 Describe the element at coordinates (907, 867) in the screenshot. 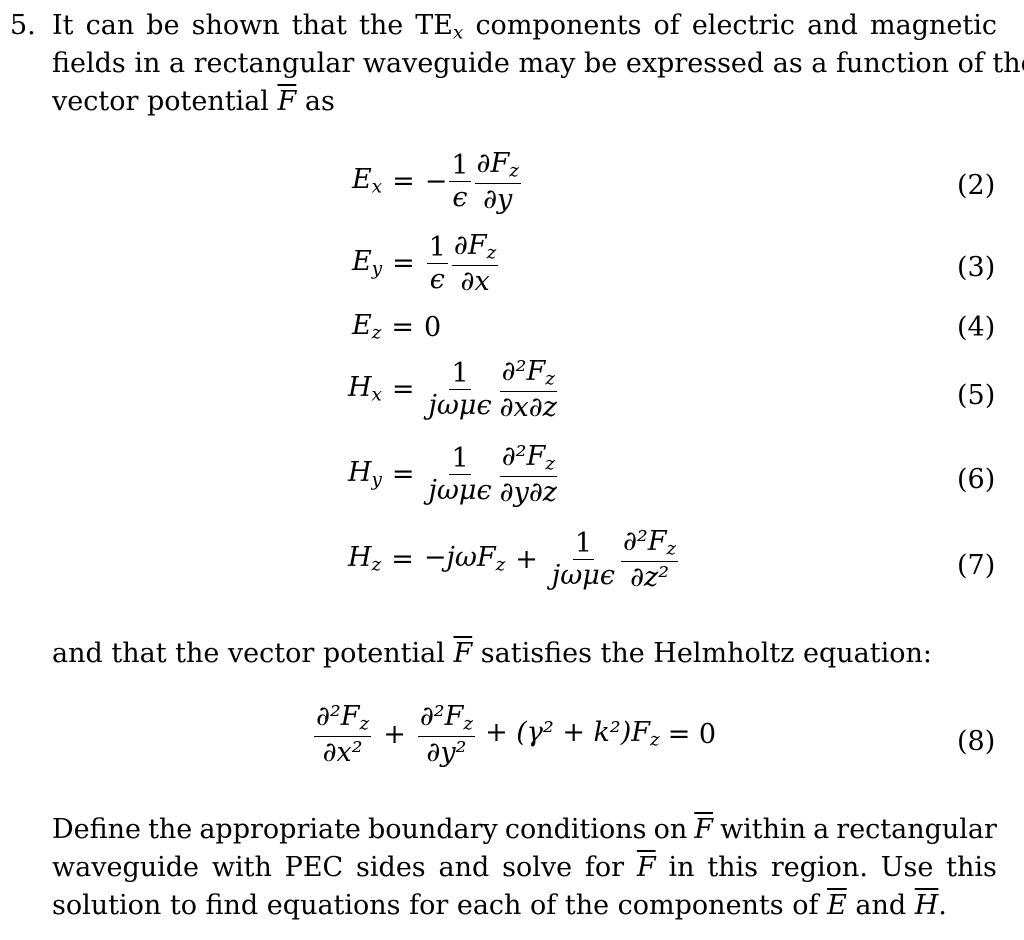

I see `word: Use` at that location.